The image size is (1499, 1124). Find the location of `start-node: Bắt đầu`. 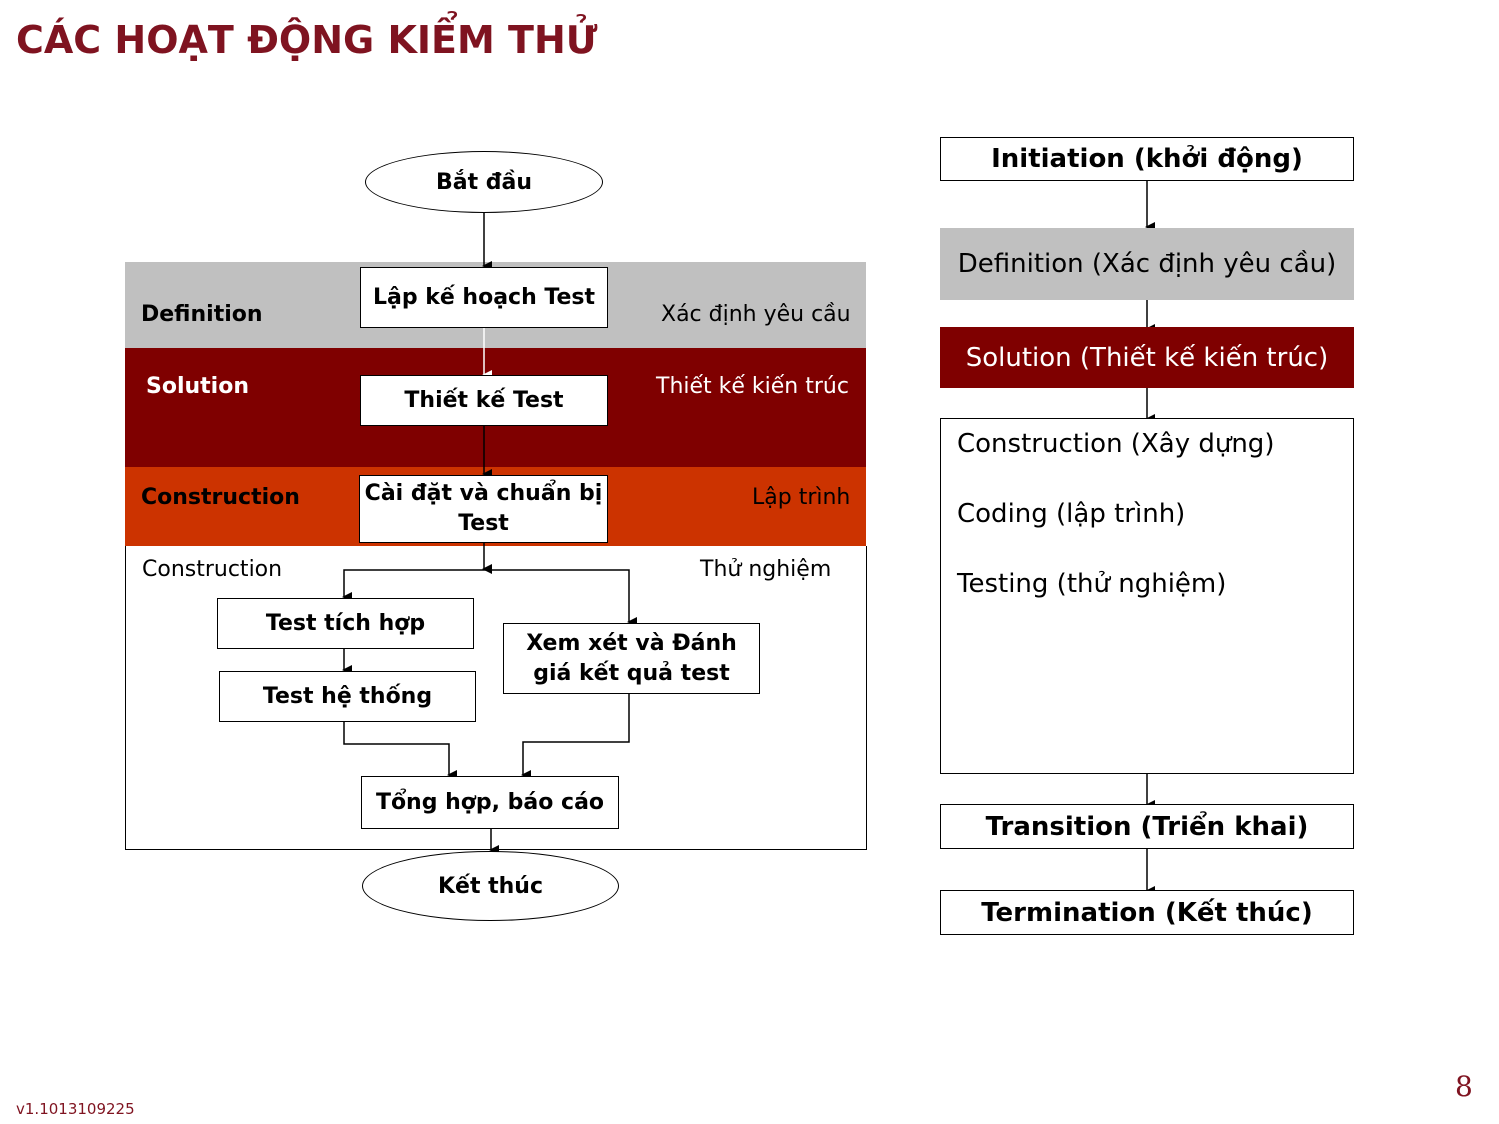

start-node: Bắt đầu is located at coordinates (484, 182).